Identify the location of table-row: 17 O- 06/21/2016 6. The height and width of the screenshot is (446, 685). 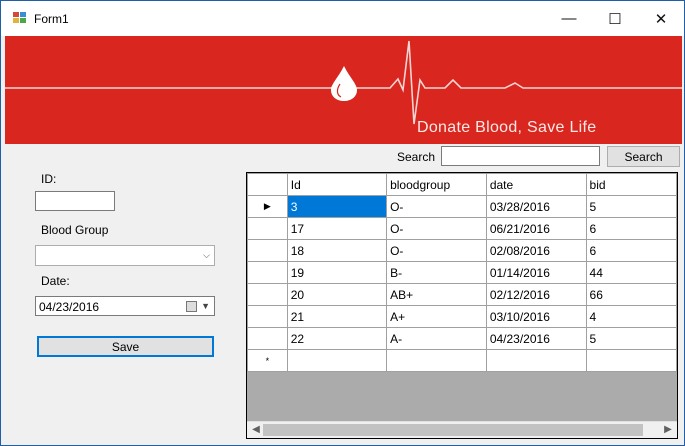
(462, 228).